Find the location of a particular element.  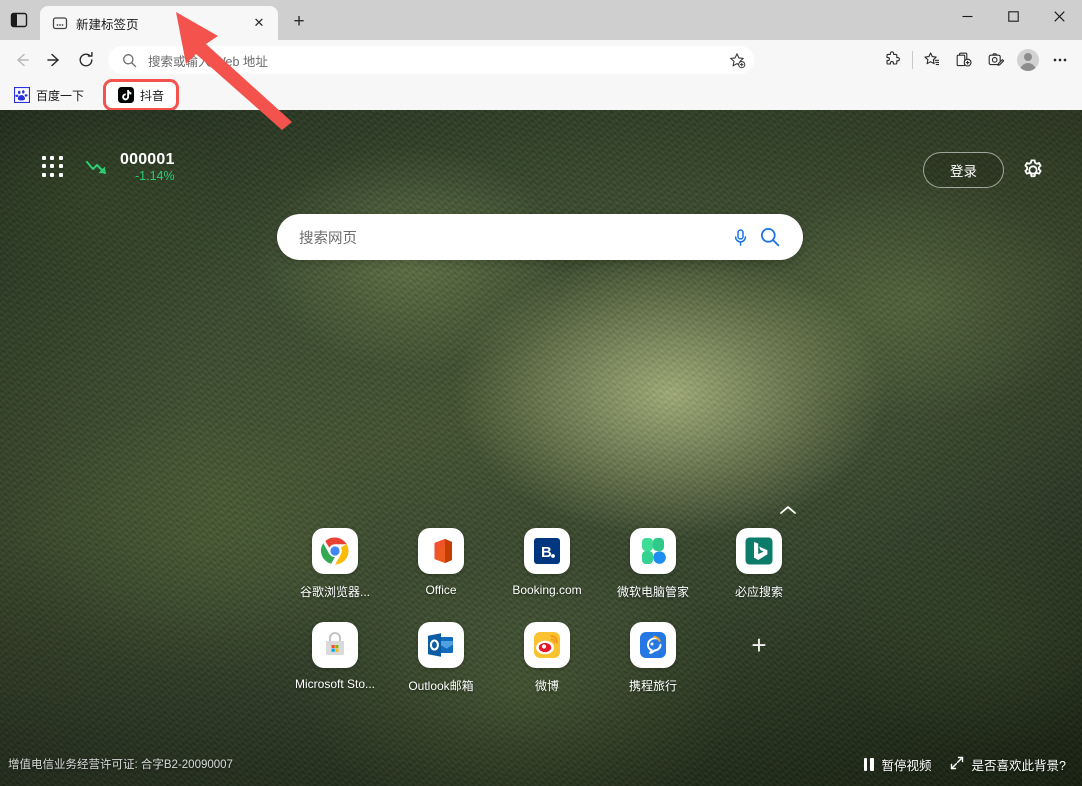

like-background-label: 是否喜欢此背景? is located at coordinates (1018, 766).